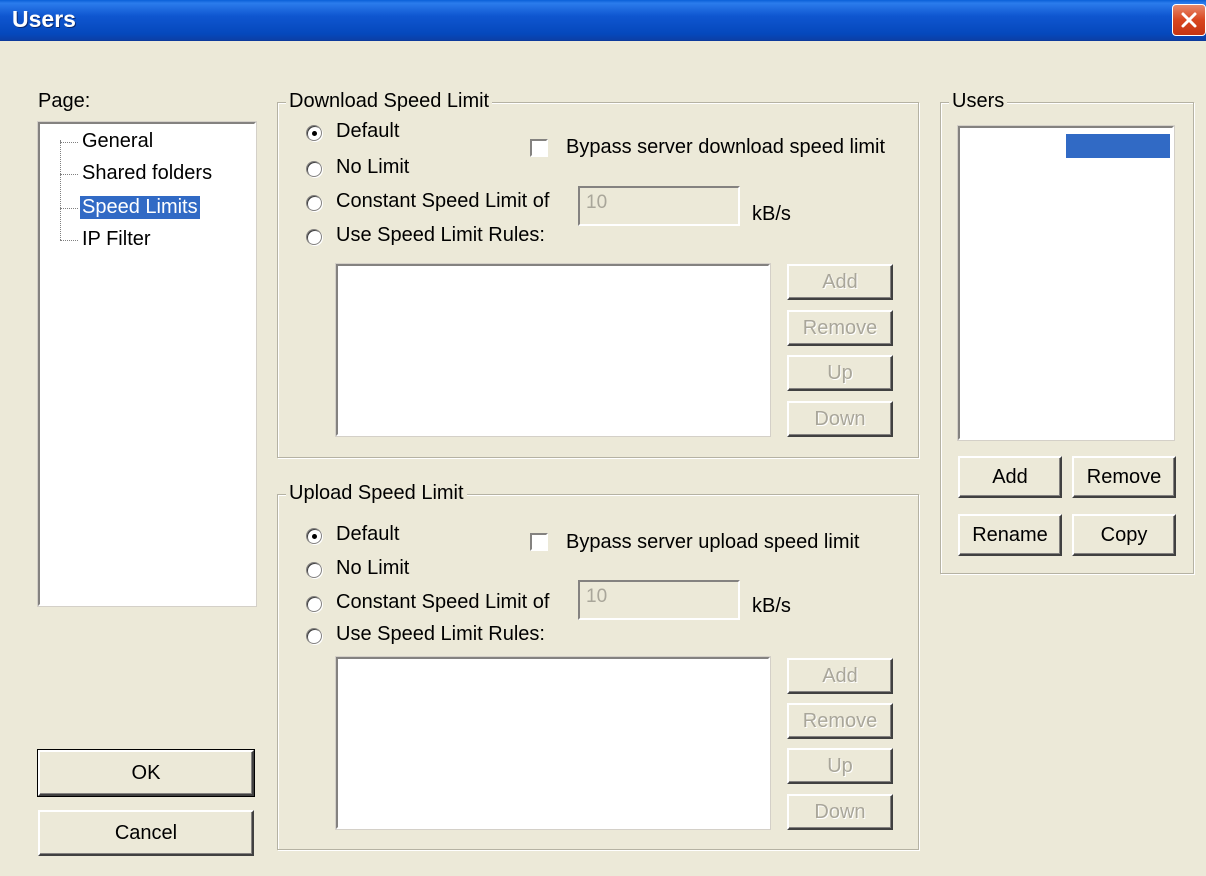  I want to click on download-up-rule-button: Up, so click(840, 373).